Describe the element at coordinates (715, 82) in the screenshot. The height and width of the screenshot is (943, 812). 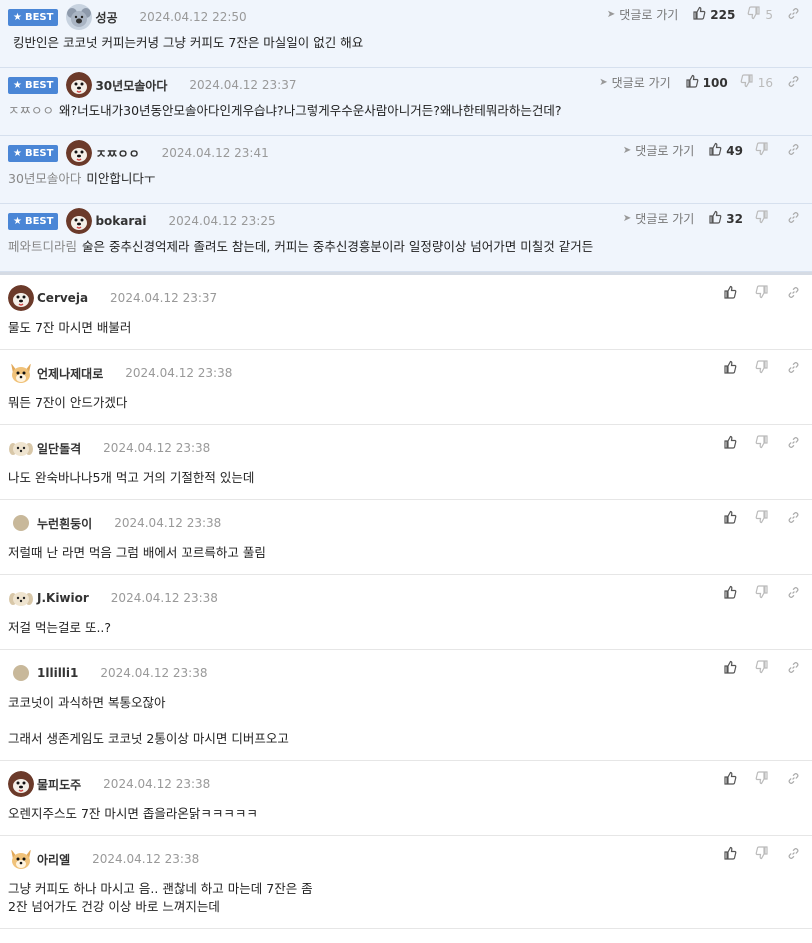
I see `like-count: 100` at that location.